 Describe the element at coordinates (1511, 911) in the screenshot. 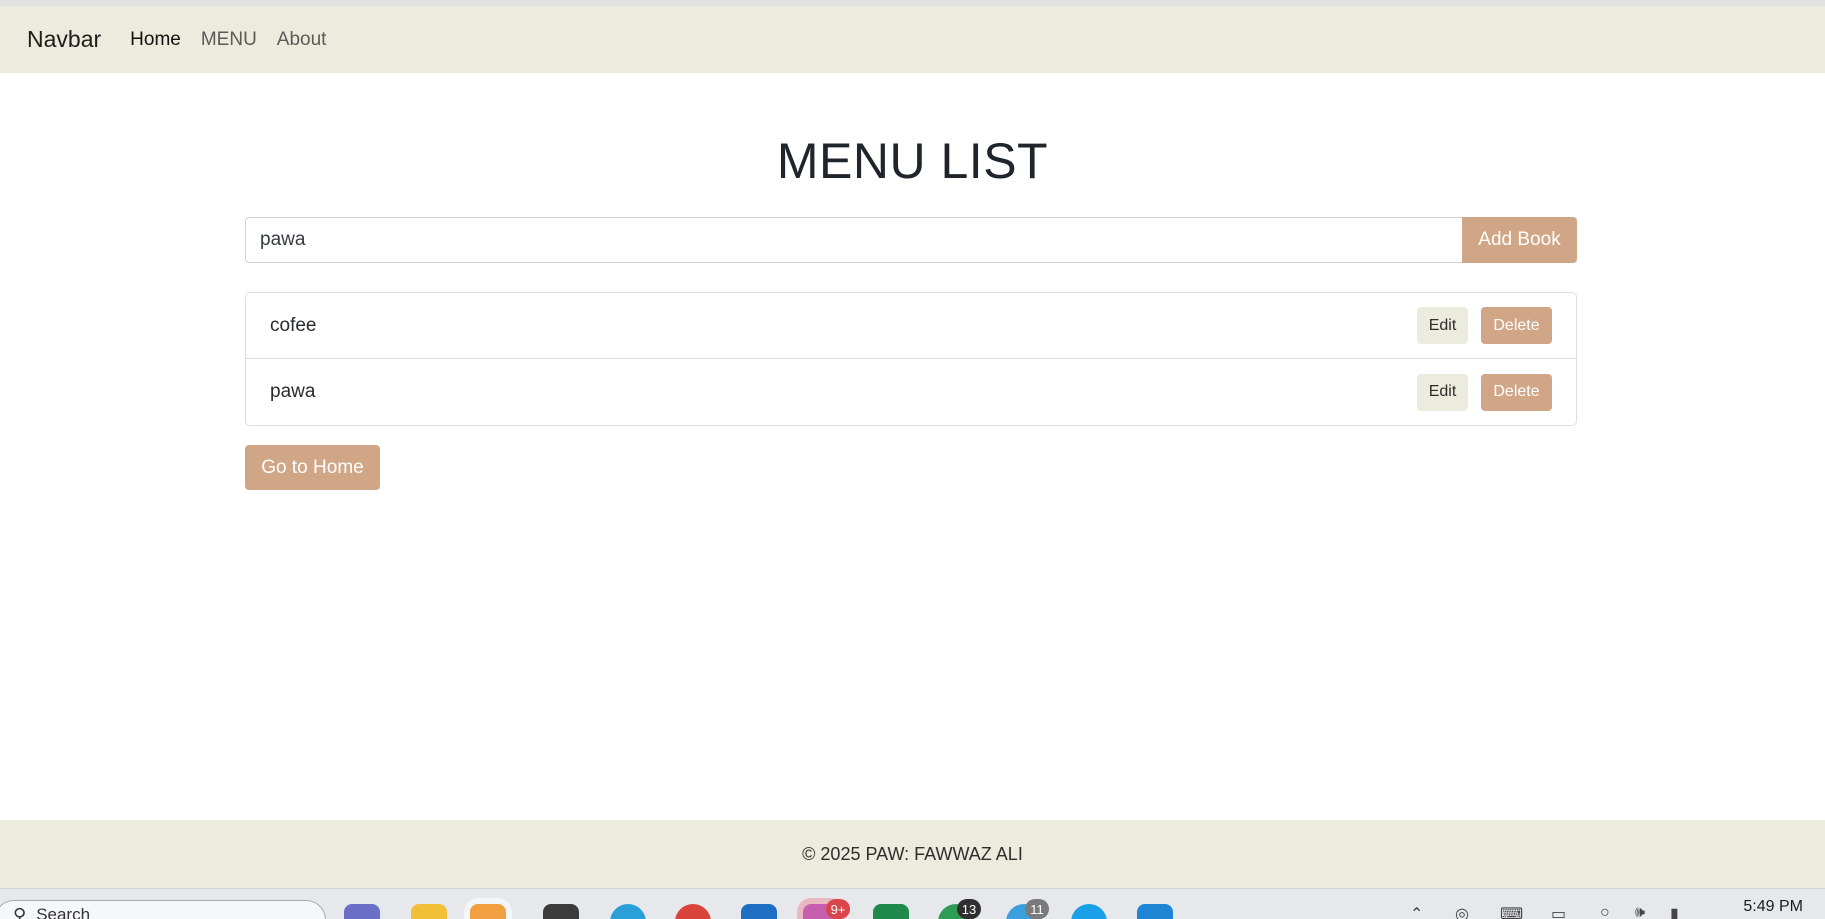

I see `tray-keyboard-icon: ⌨` at that location.